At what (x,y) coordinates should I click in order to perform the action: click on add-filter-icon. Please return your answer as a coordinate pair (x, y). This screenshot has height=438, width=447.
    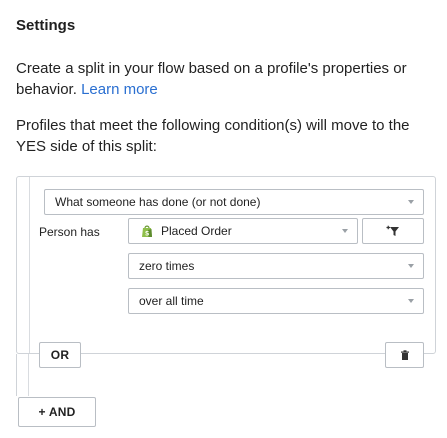
    Looking at the image, I should click on (393, 231).